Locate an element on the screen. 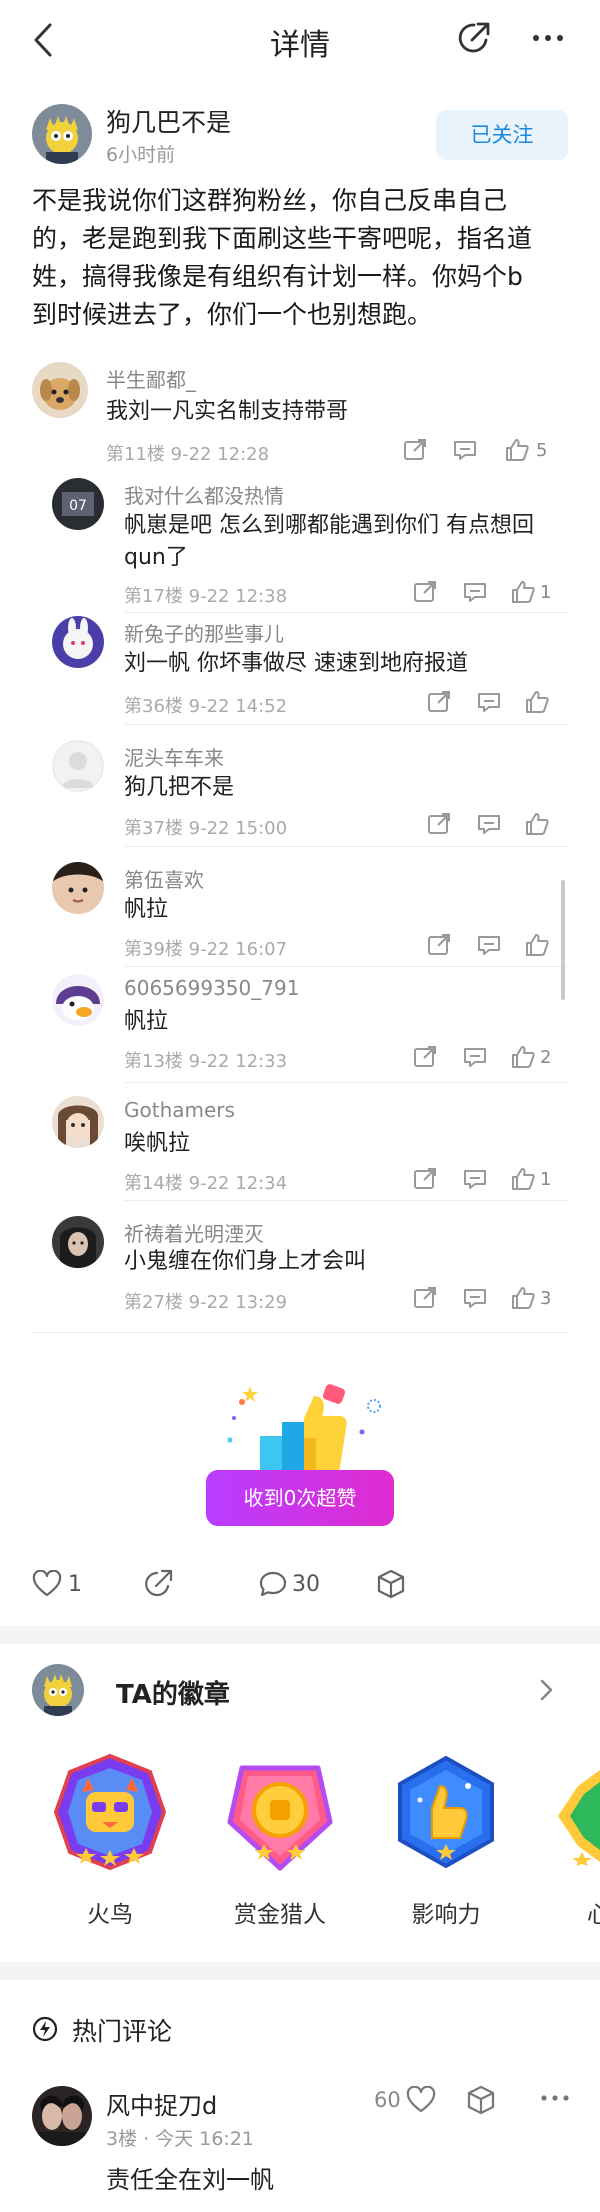 This screenshot has height=2212, width=600. author-avatar is located at coordinates (62, 134).